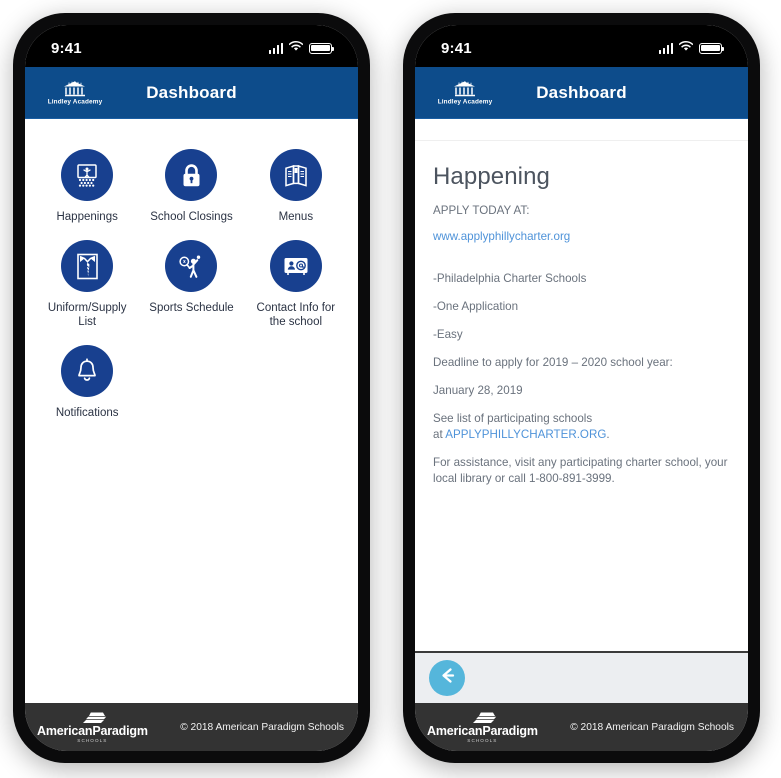 Image resolution: width=781 pixels, height=778 pixels. I want to click on see-list-at: at, so click(439, 434).